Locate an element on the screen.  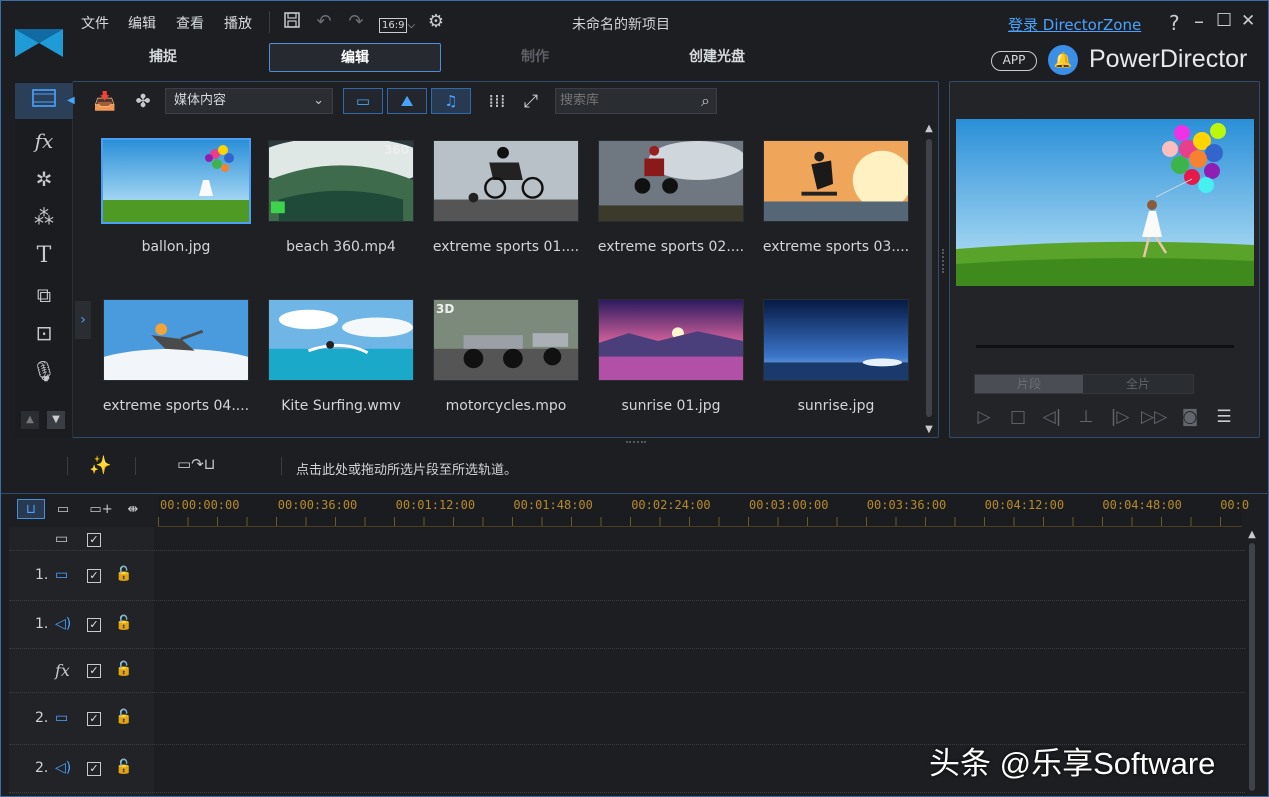
voice-over-icon: 🎙 is located at coordinates (44, 371).